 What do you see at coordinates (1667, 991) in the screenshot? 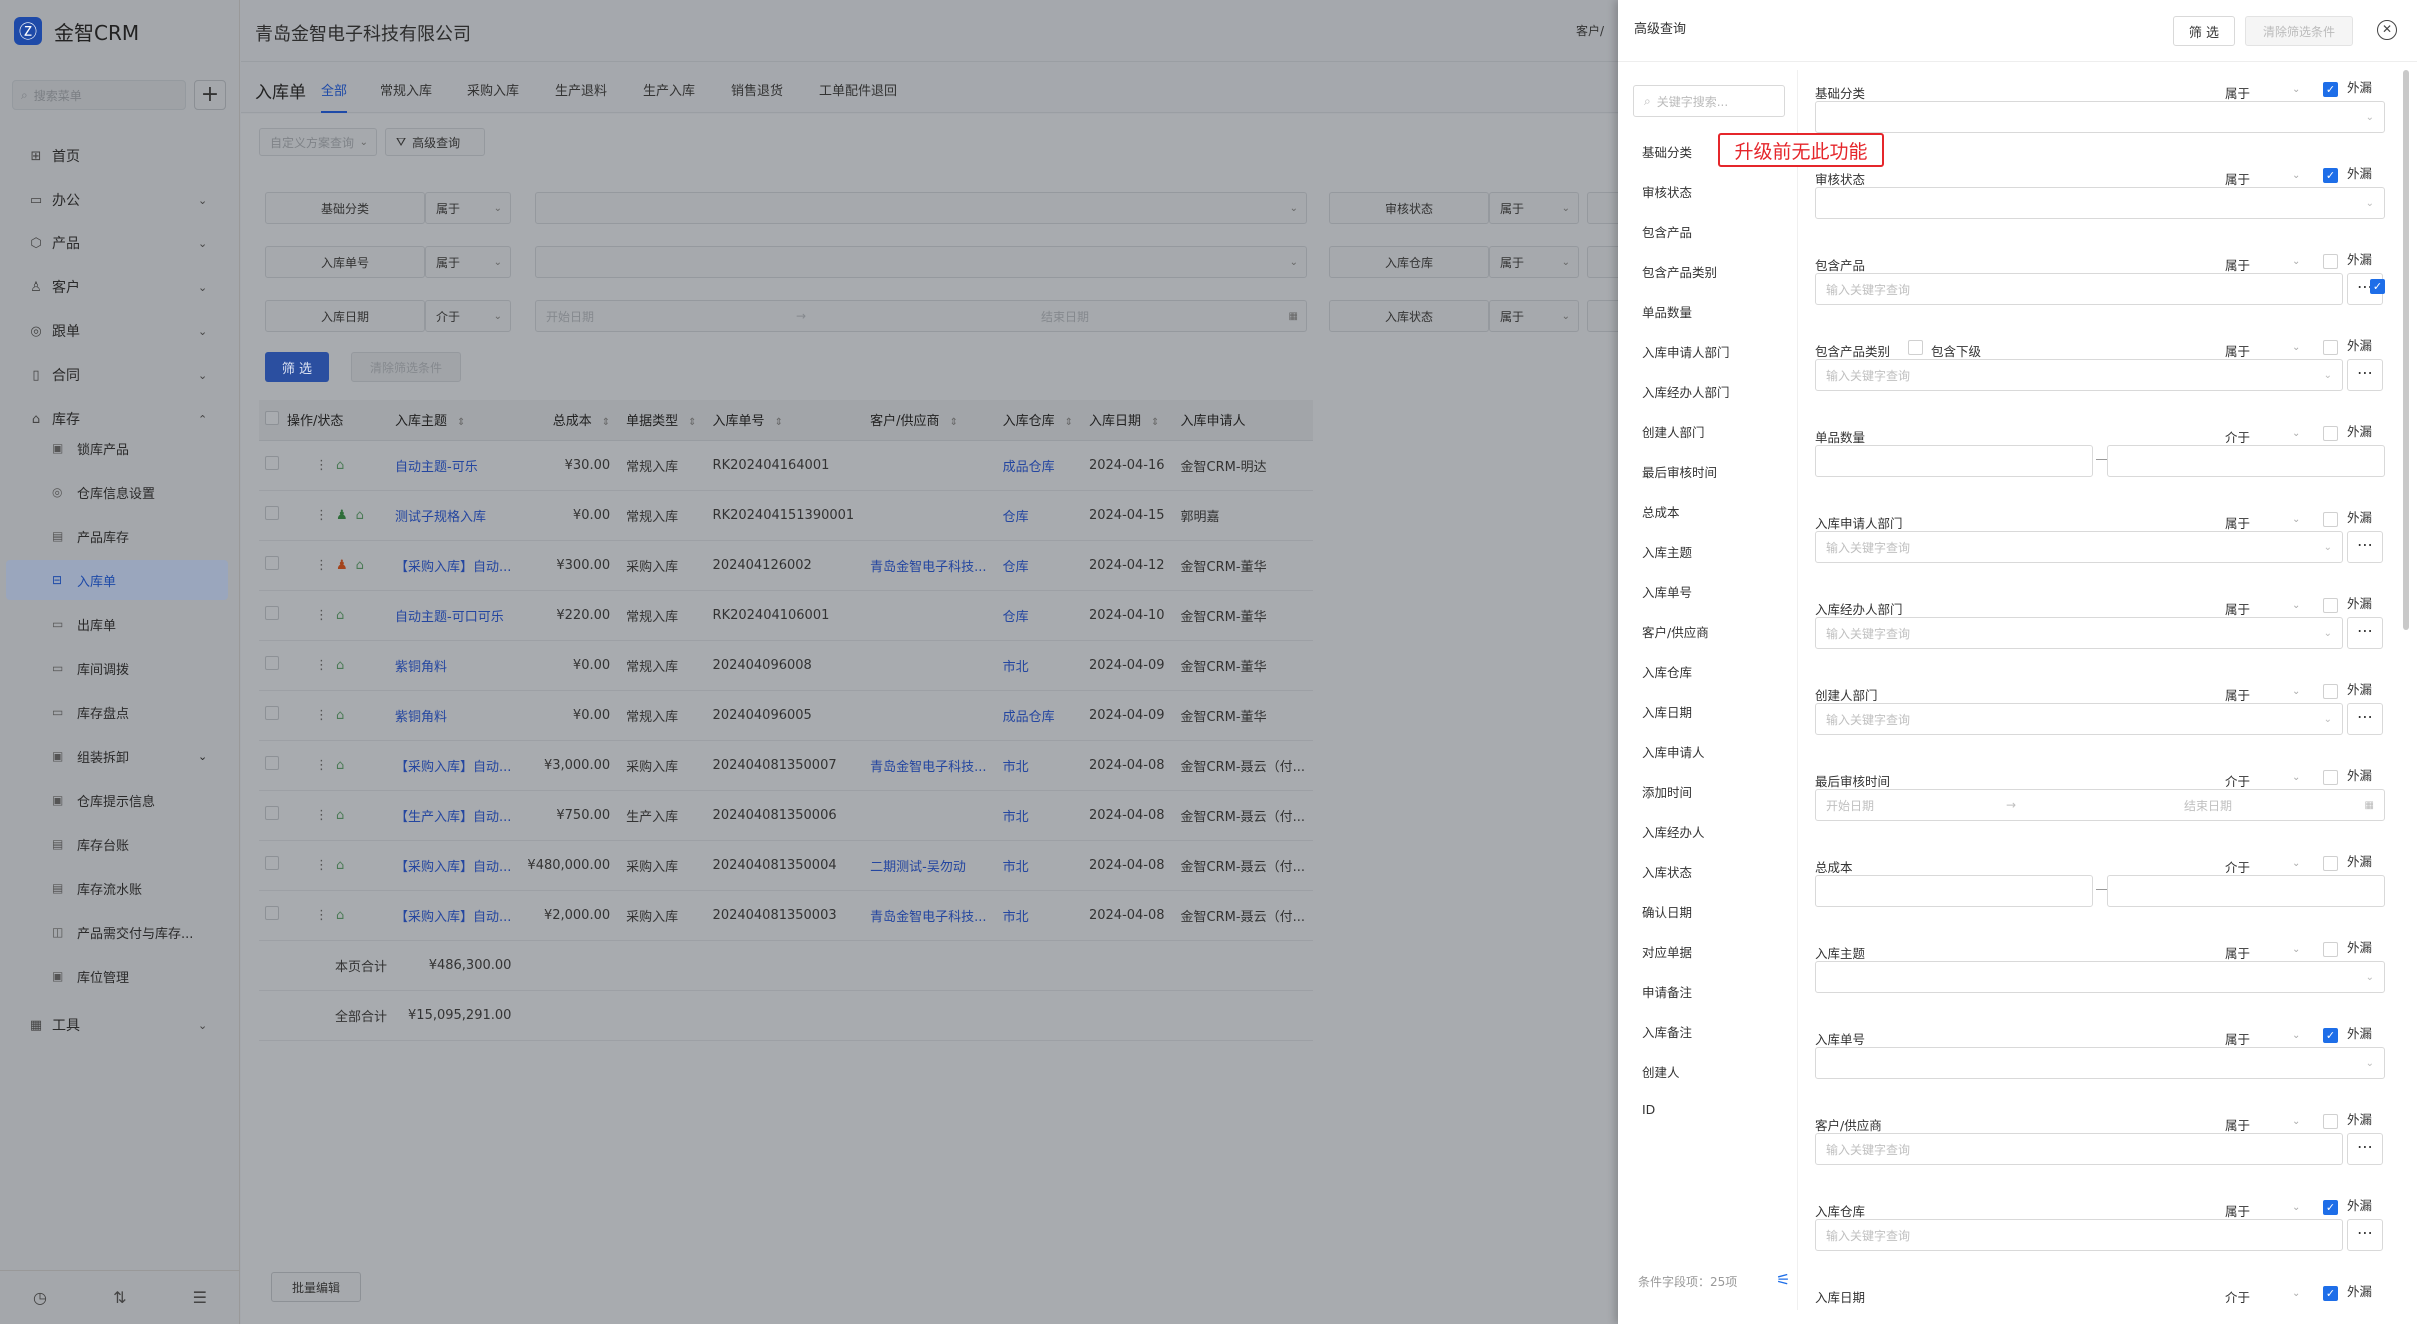
I see `field-item: 申请备注` at bounding box center [1667, 991].